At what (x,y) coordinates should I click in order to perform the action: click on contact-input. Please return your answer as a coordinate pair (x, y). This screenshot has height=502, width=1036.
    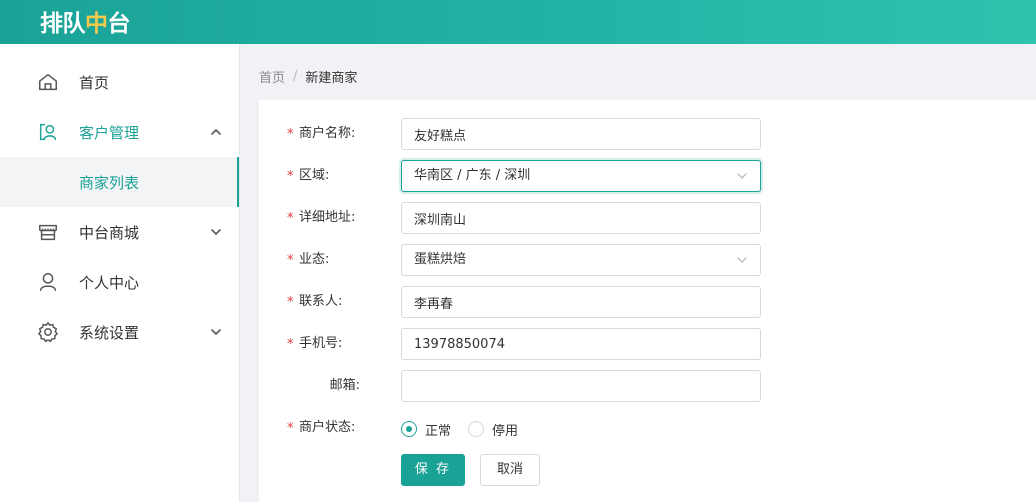
    Looking at the image, I should click on (581, 302).